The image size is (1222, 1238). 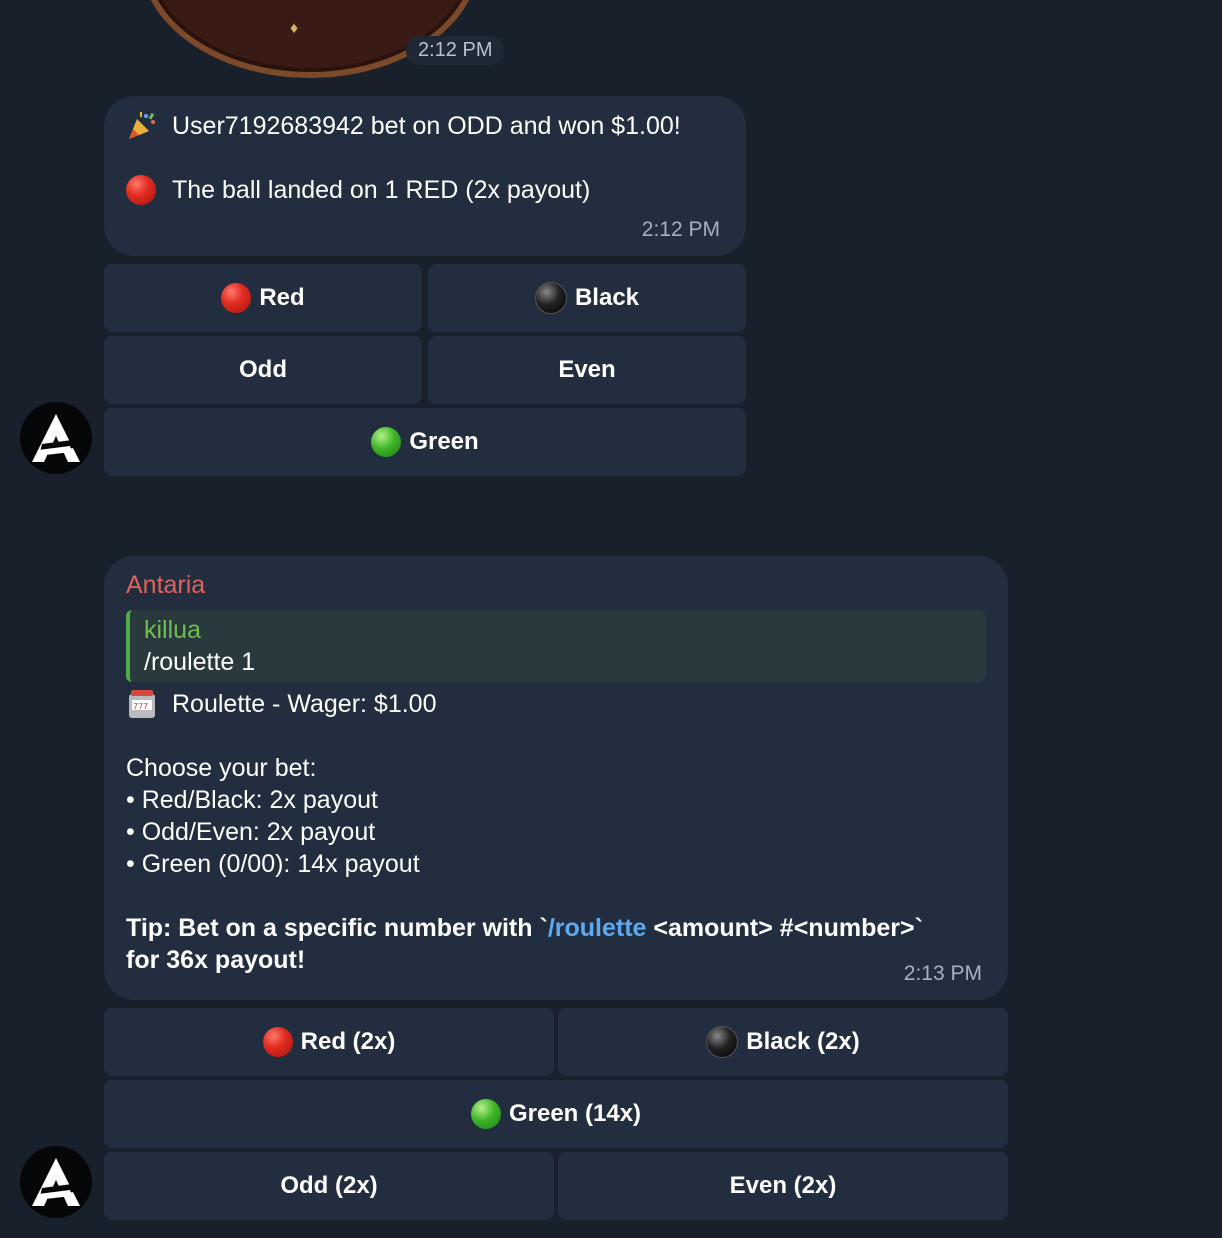 I want to click on bet-black-2x-button: Black (2x), so click(x=783, y=1042).